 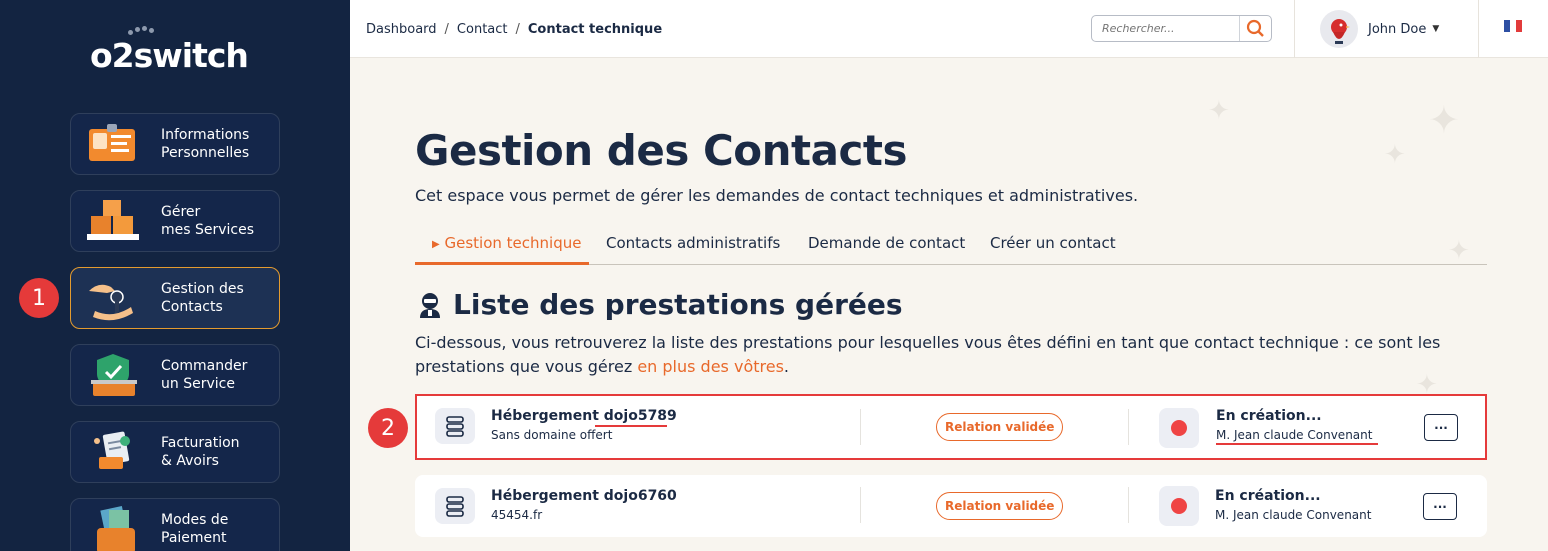 What do you see at coordinates (1397, 29) in the screenshot?
I see `user-name: John Doe` at bounding box center [1397, 29].